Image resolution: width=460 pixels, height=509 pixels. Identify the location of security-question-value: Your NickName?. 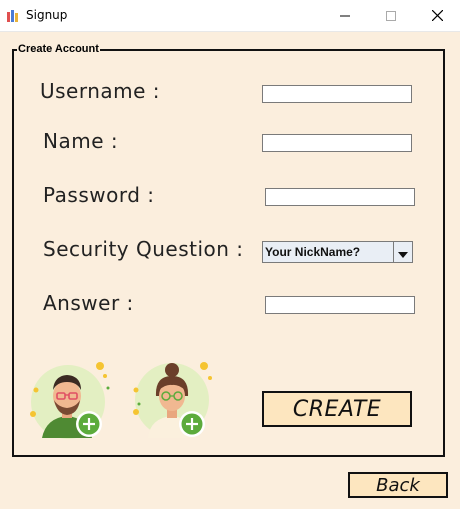
(313, 252).